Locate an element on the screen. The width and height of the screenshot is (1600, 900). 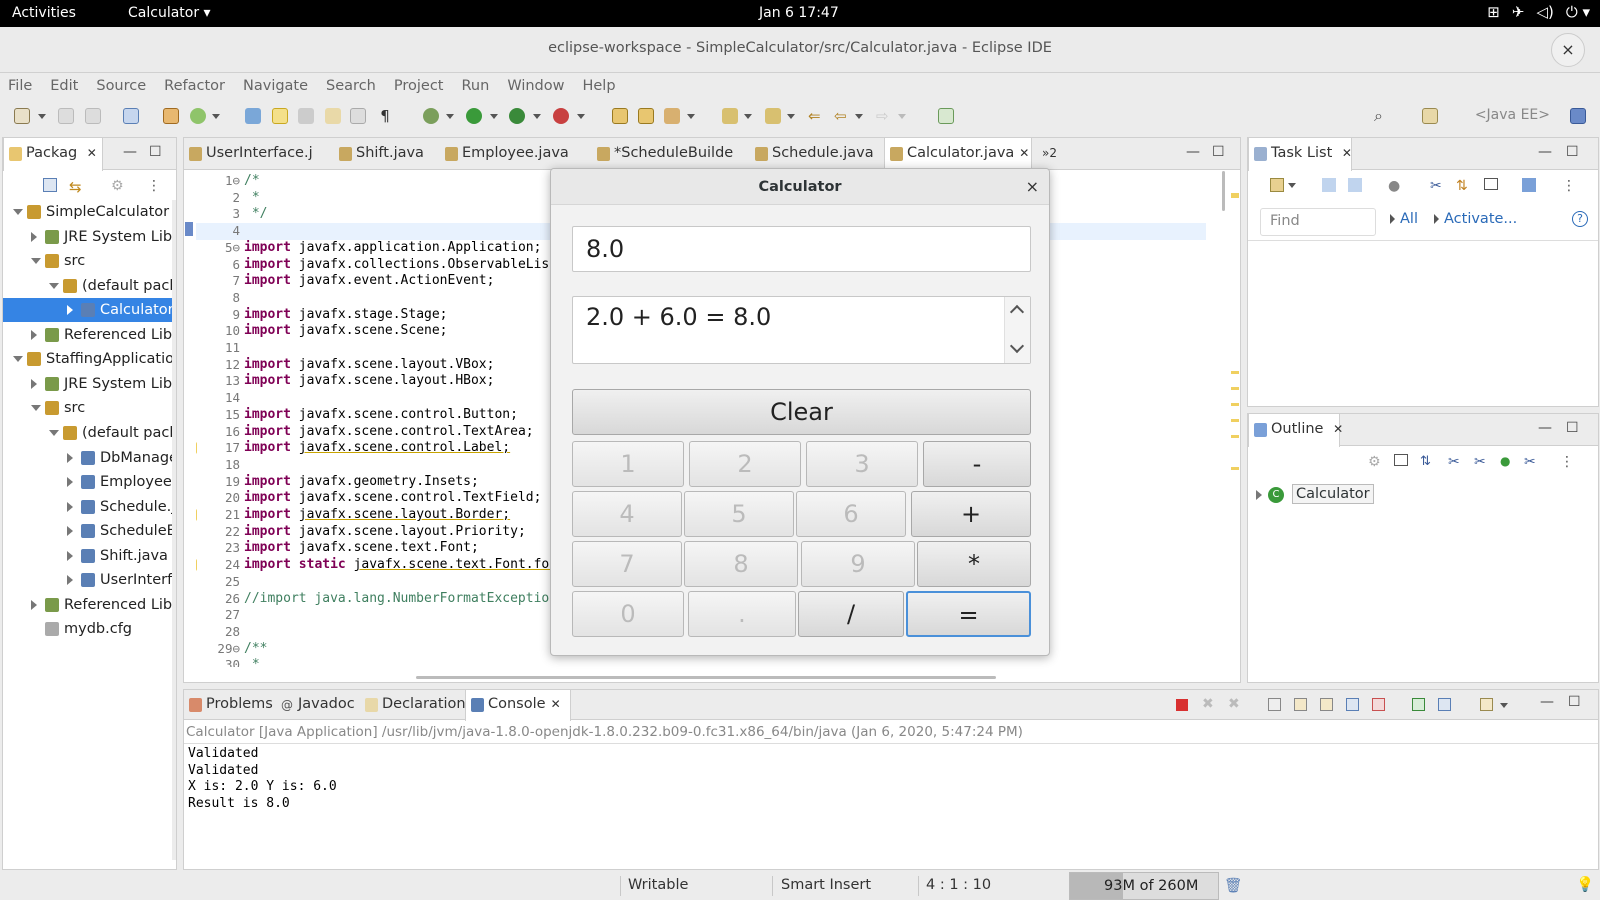
tab-schedulebuilder: *ScheduleBuilde is located at coordinates (667, 154).